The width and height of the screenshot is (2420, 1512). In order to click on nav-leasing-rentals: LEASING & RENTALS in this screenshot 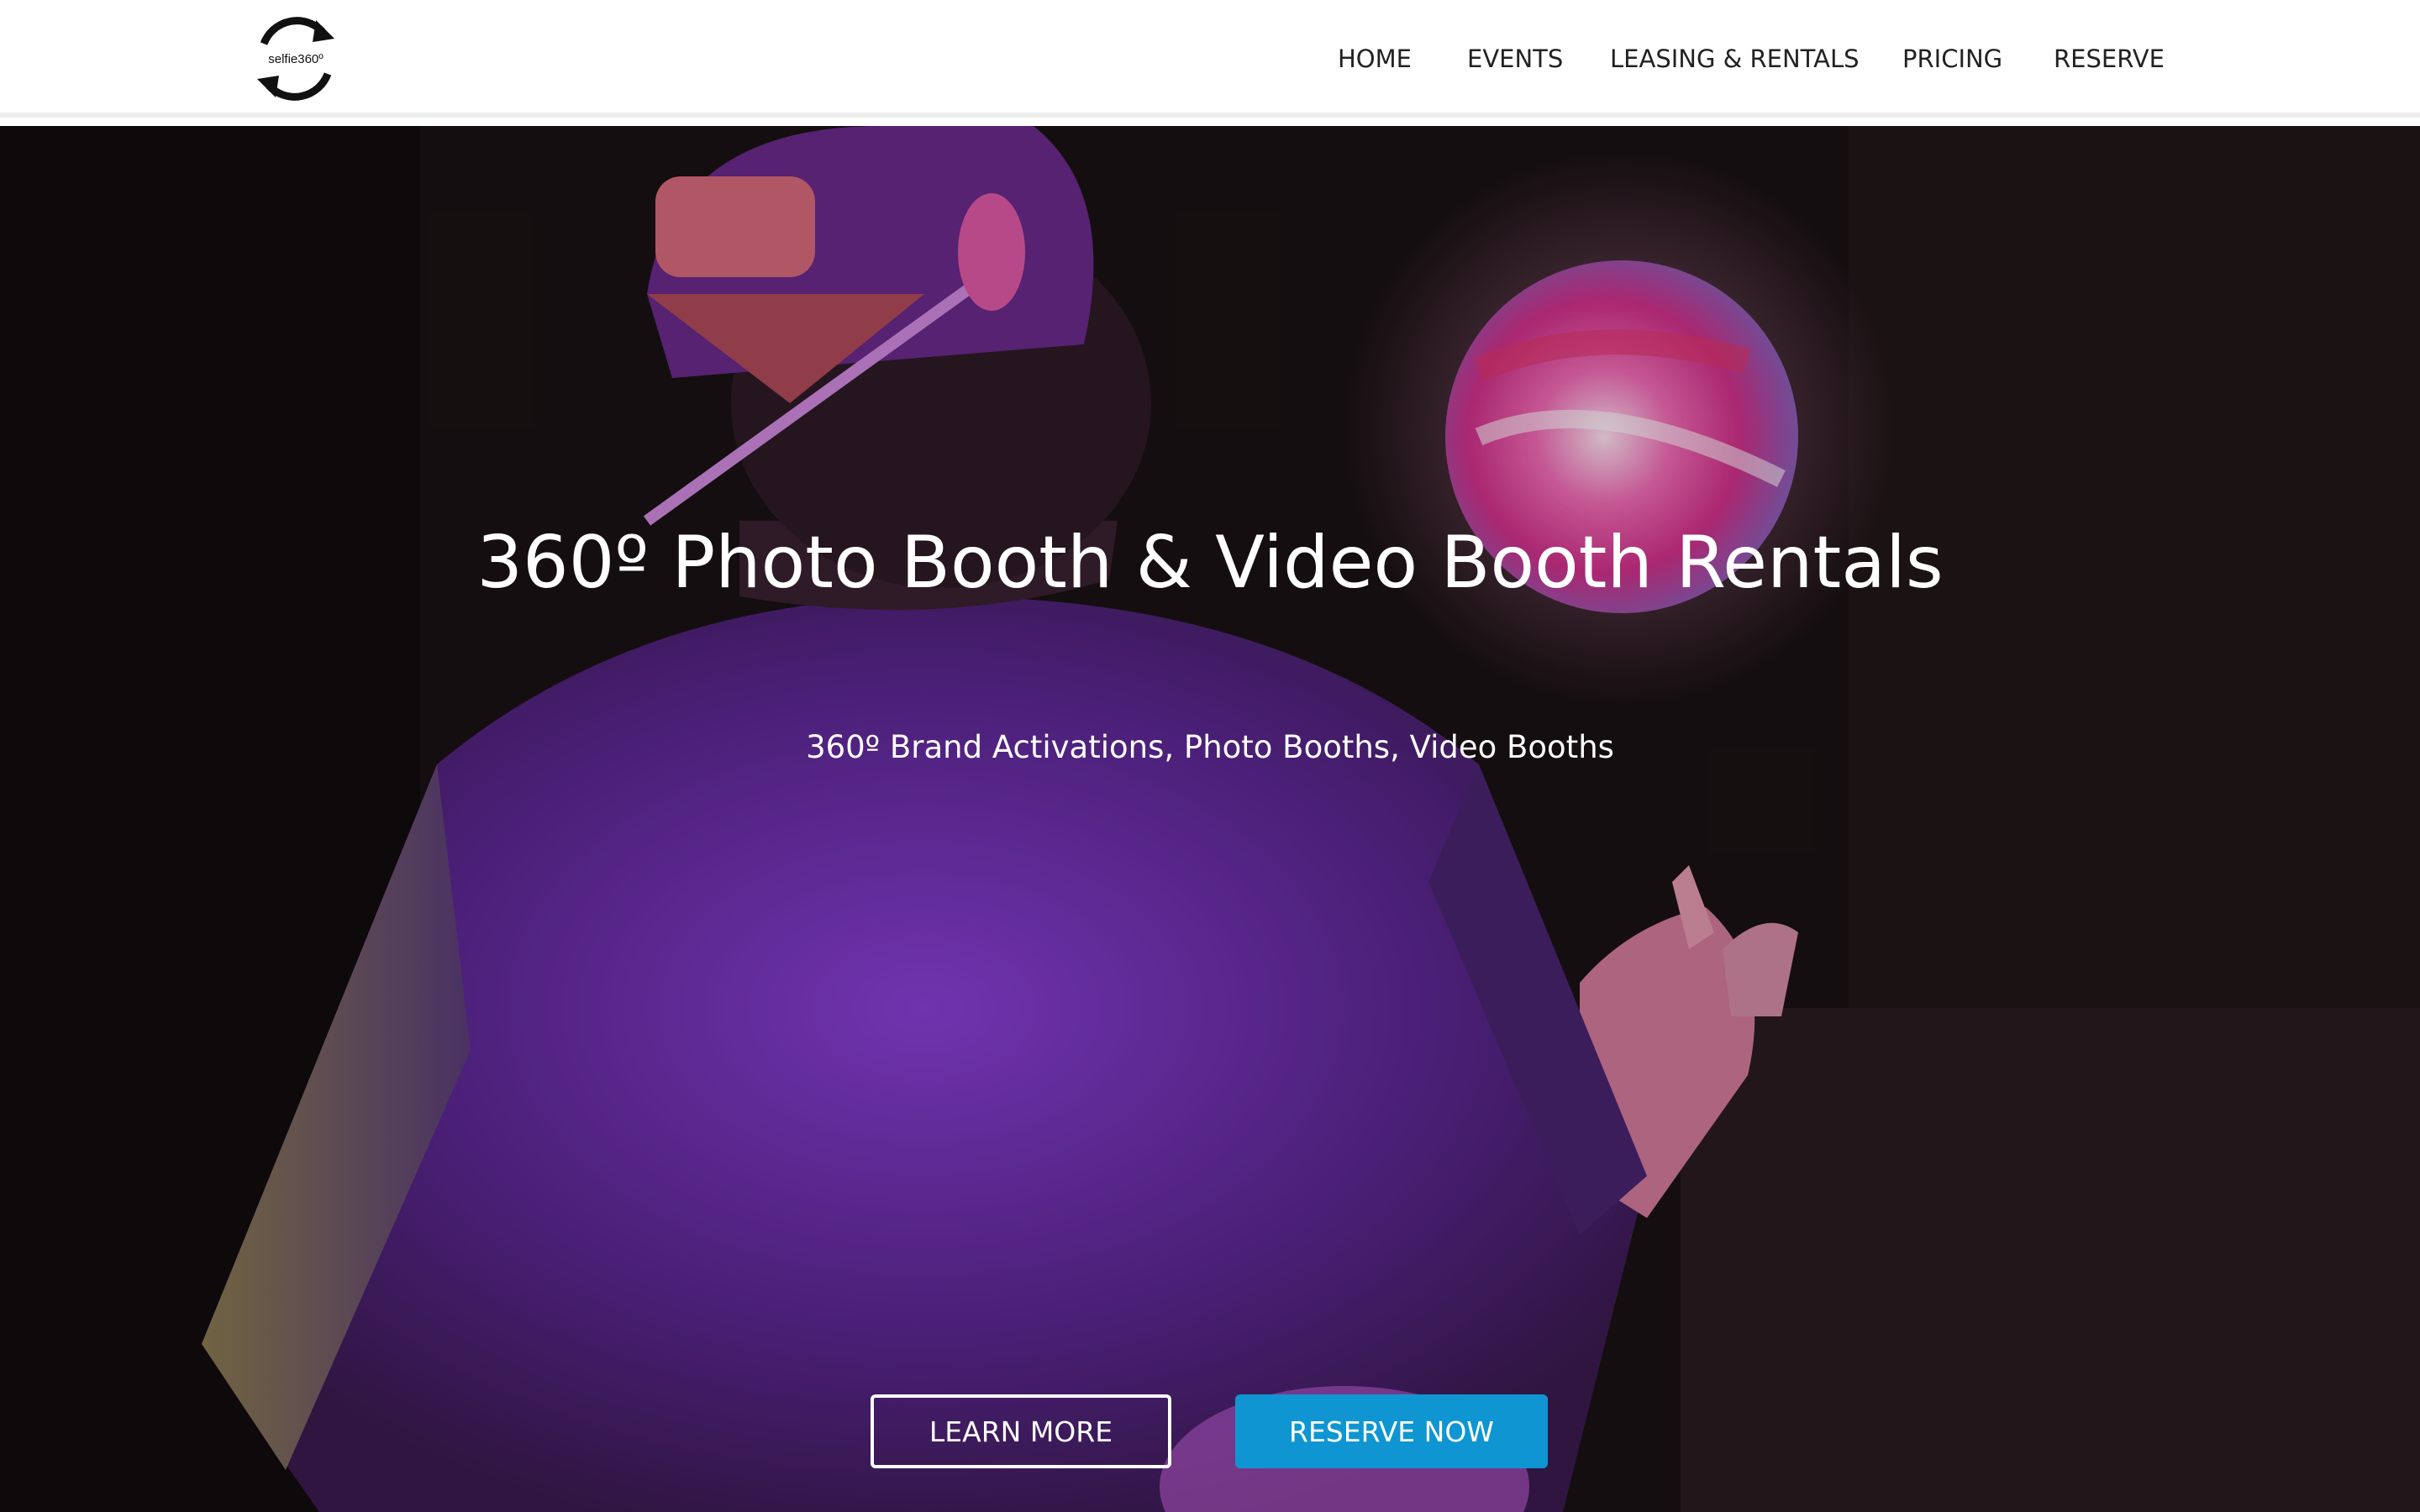, I will do `click(1735, 59)`.